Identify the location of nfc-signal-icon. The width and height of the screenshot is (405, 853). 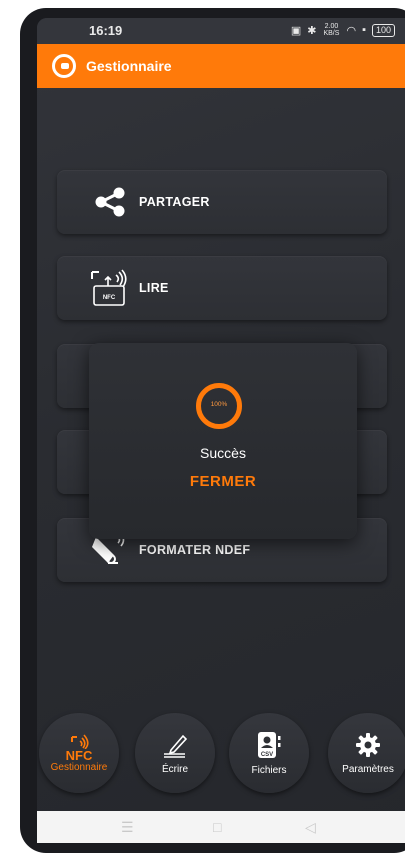
(80, 741).